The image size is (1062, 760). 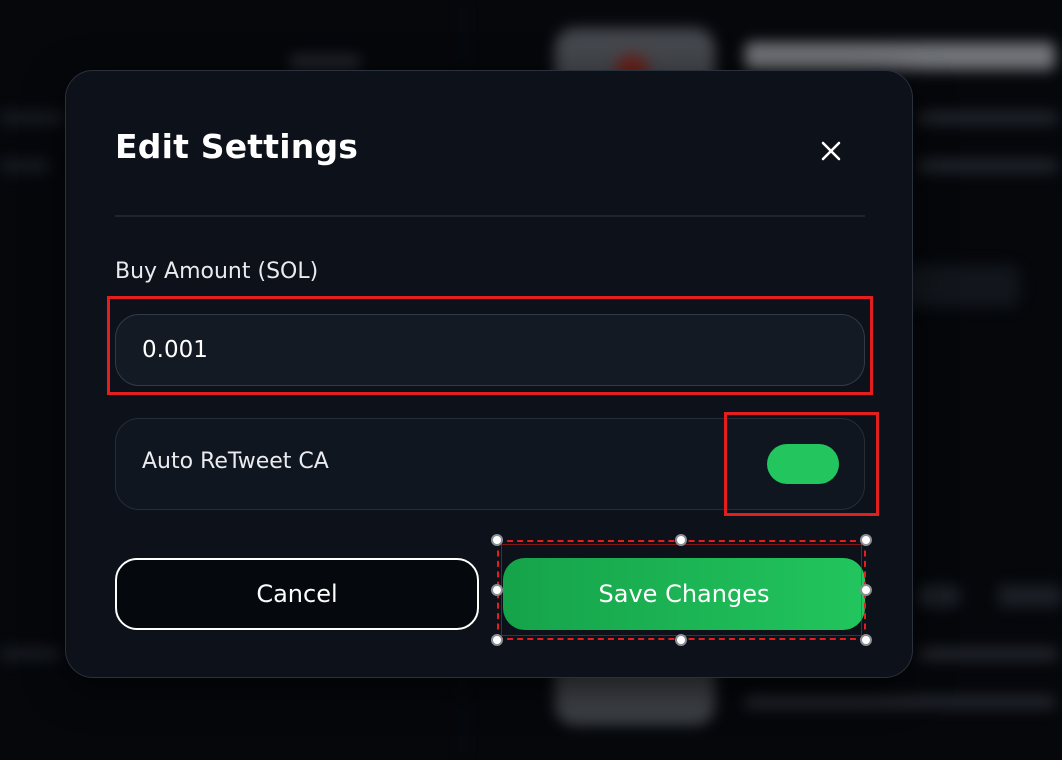 I want to click on auto-retweet-row: Auto ReTweet CA, so click(x=490, y=464).